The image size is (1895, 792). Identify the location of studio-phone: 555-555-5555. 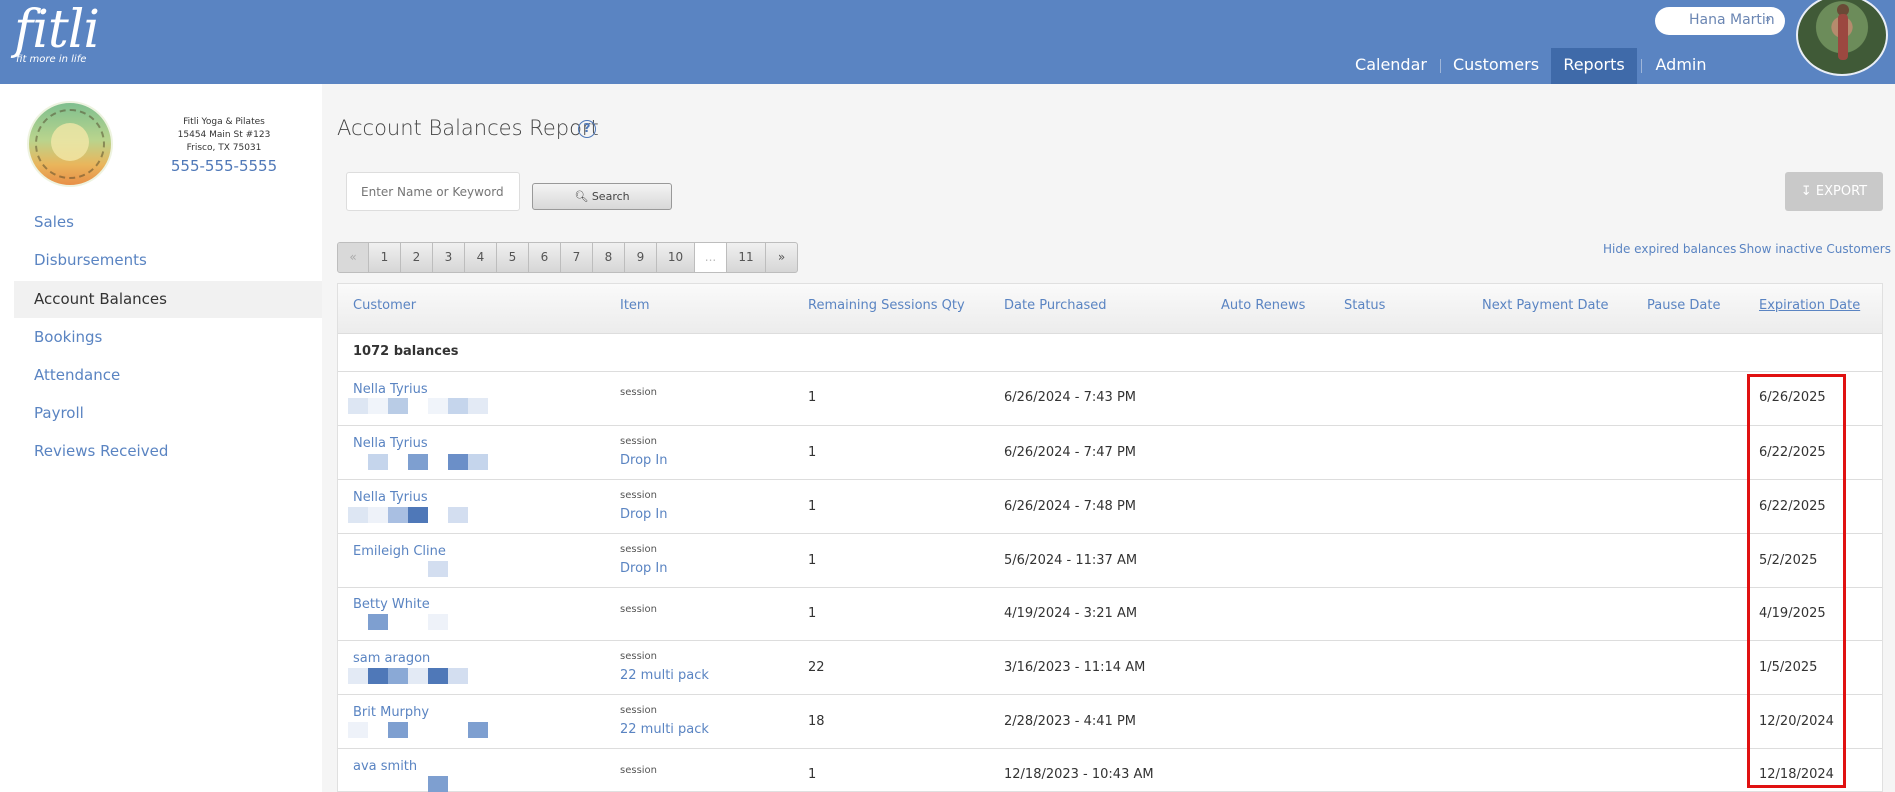
(224, 166).